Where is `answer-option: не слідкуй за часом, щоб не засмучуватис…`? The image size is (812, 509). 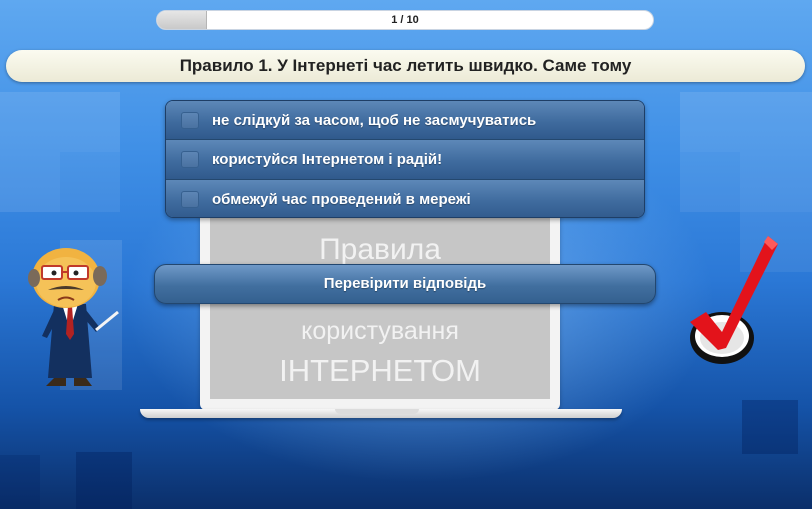
answer-option: не слідкуй за часом, щоб не засмучуватис… is located at coordinates (405, 121).